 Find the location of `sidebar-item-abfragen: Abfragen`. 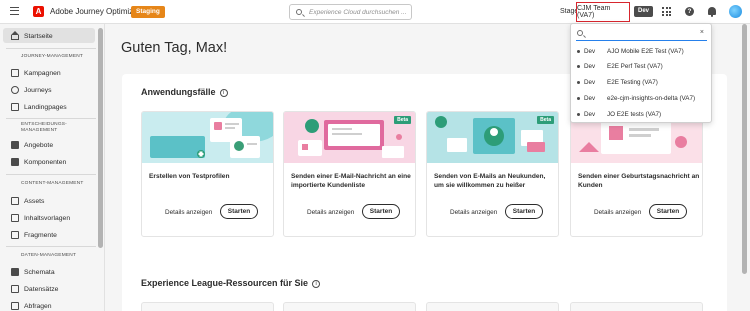

sidebar-item-abfragen: Abfragen is located at coordinates (31, 305).